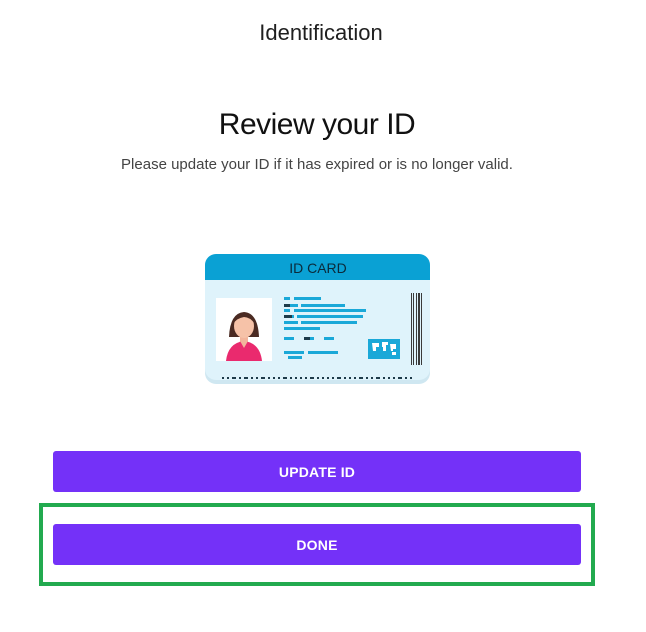  Describe the element at coordinates (321, 32) in the screenshot. I see `page-header-title: Identification` at that location.